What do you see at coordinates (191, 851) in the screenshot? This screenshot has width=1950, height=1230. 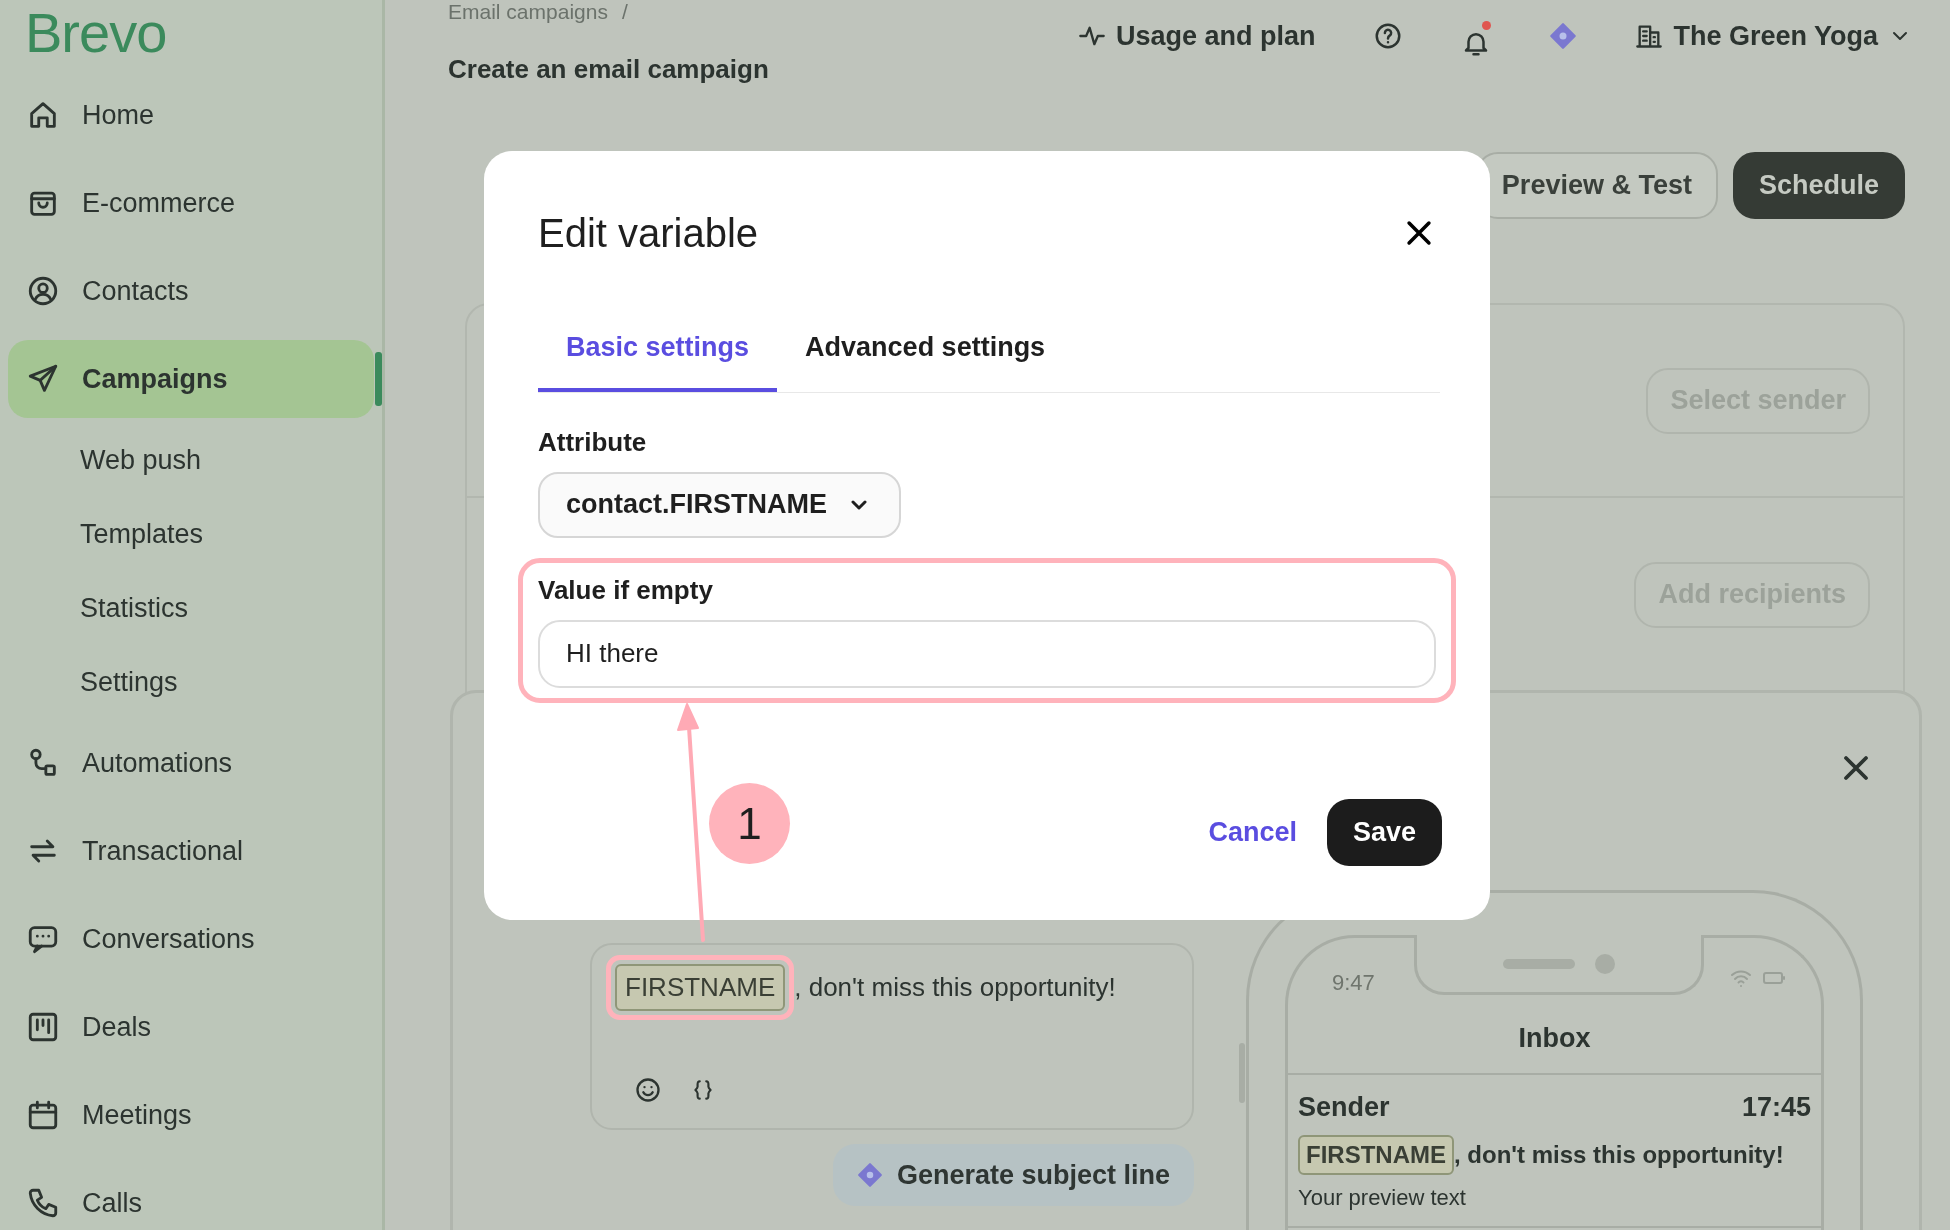 I see `nav-item: Transactional` at bounding box center [191, 851].